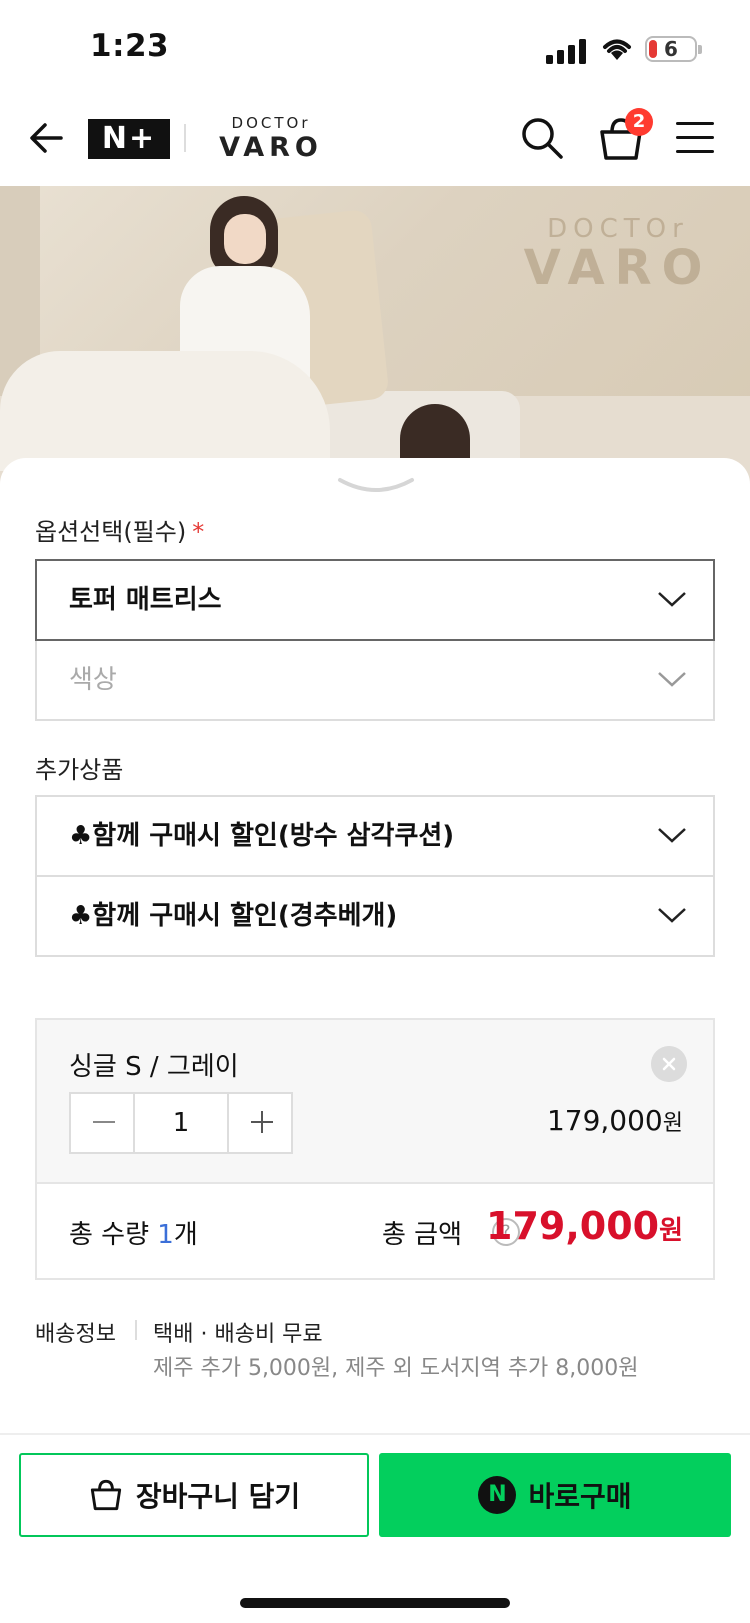 This screenshot has height=1623, width=750. I want to click on battery-tip, so click(700, 49).